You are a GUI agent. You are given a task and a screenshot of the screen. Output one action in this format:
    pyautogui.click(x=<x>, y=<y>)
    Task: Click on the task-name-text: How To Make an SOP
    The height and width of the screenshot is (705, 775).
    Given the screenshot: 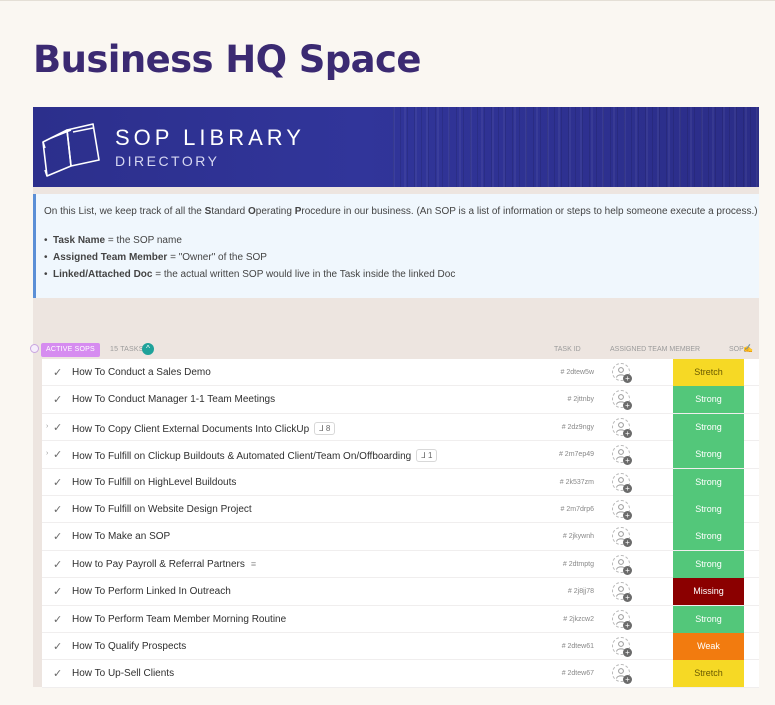 What is the action you would take?
    pyautogui.click(x=121, y=536)
    